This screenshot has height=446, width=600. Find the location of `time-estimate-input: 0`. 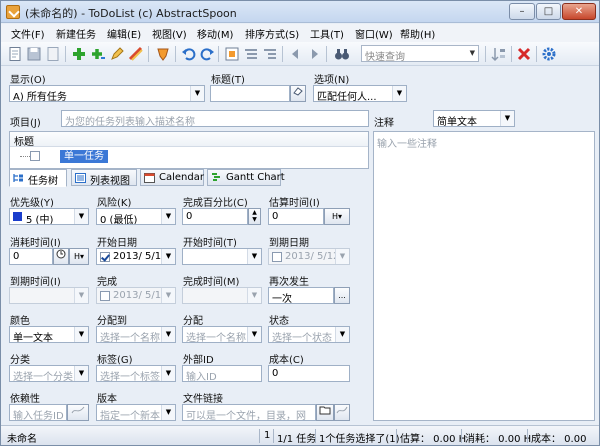

time-estimate-input: 0 is located at coordinates (296, 216).